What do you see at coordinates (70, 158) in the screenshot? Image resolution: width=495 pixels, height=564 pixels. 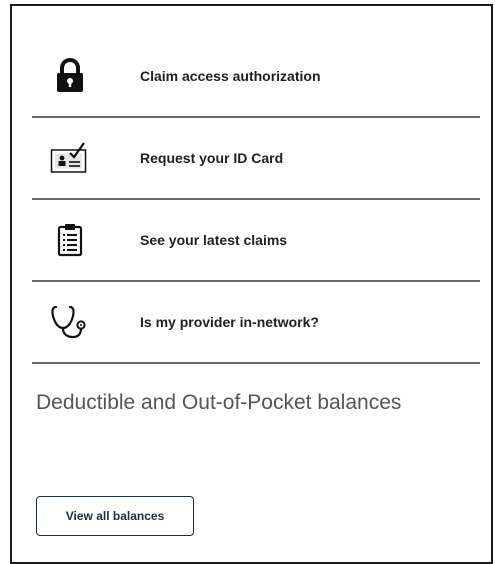 I see `id-card-check-icon` at bounding box center [70, 158].